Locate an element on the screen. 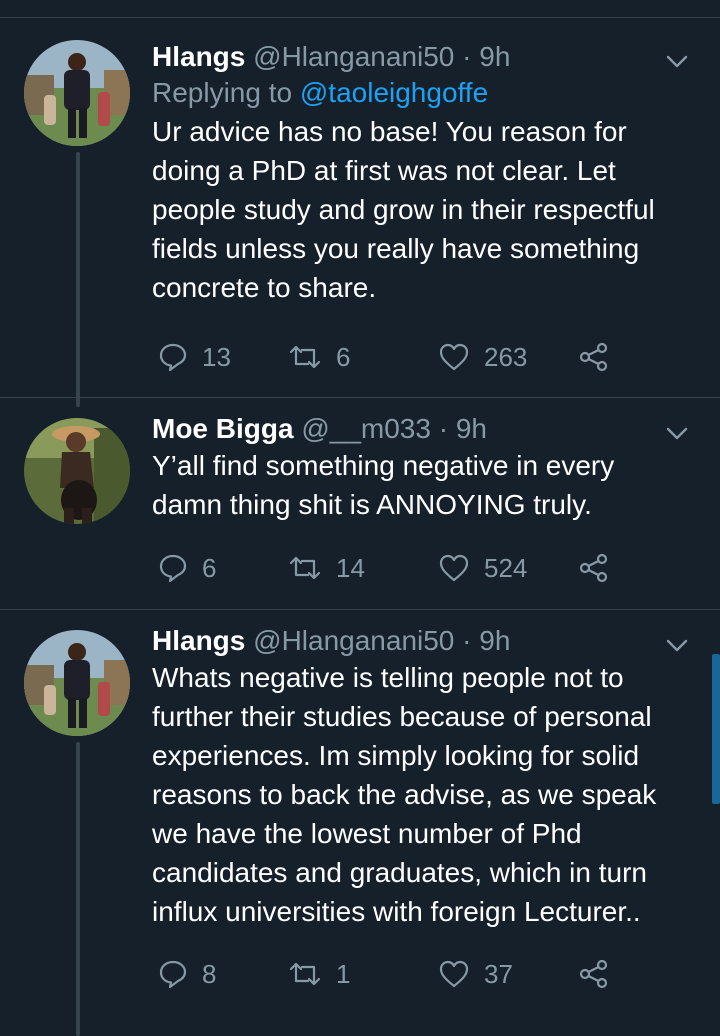 This screenshot has width=720, height=1036. replying-to: Replying to @taoleighgoffe is located at coordinates (421, 93).